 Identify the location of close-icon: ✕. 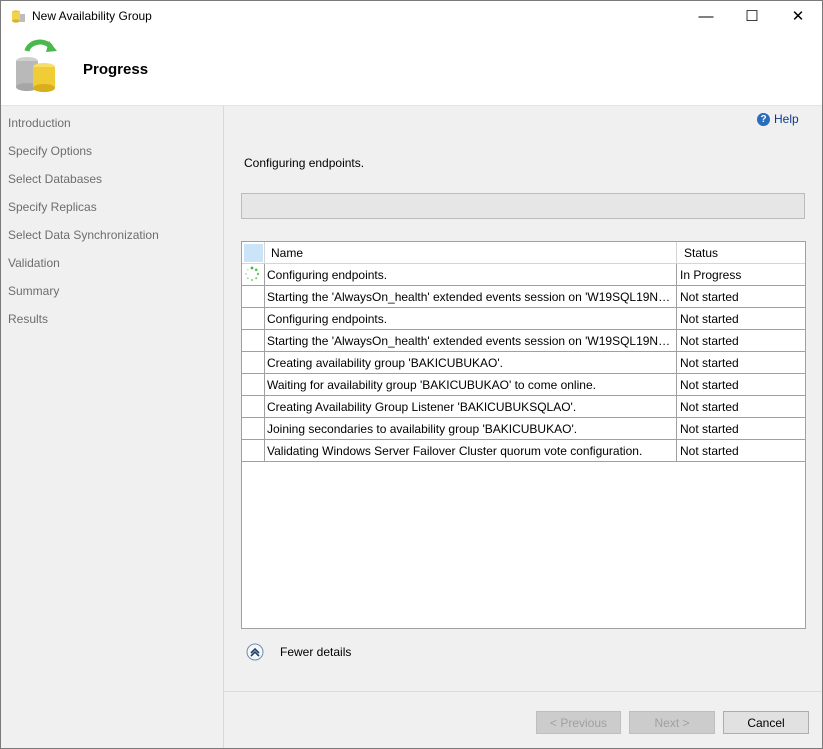
(798, 16).